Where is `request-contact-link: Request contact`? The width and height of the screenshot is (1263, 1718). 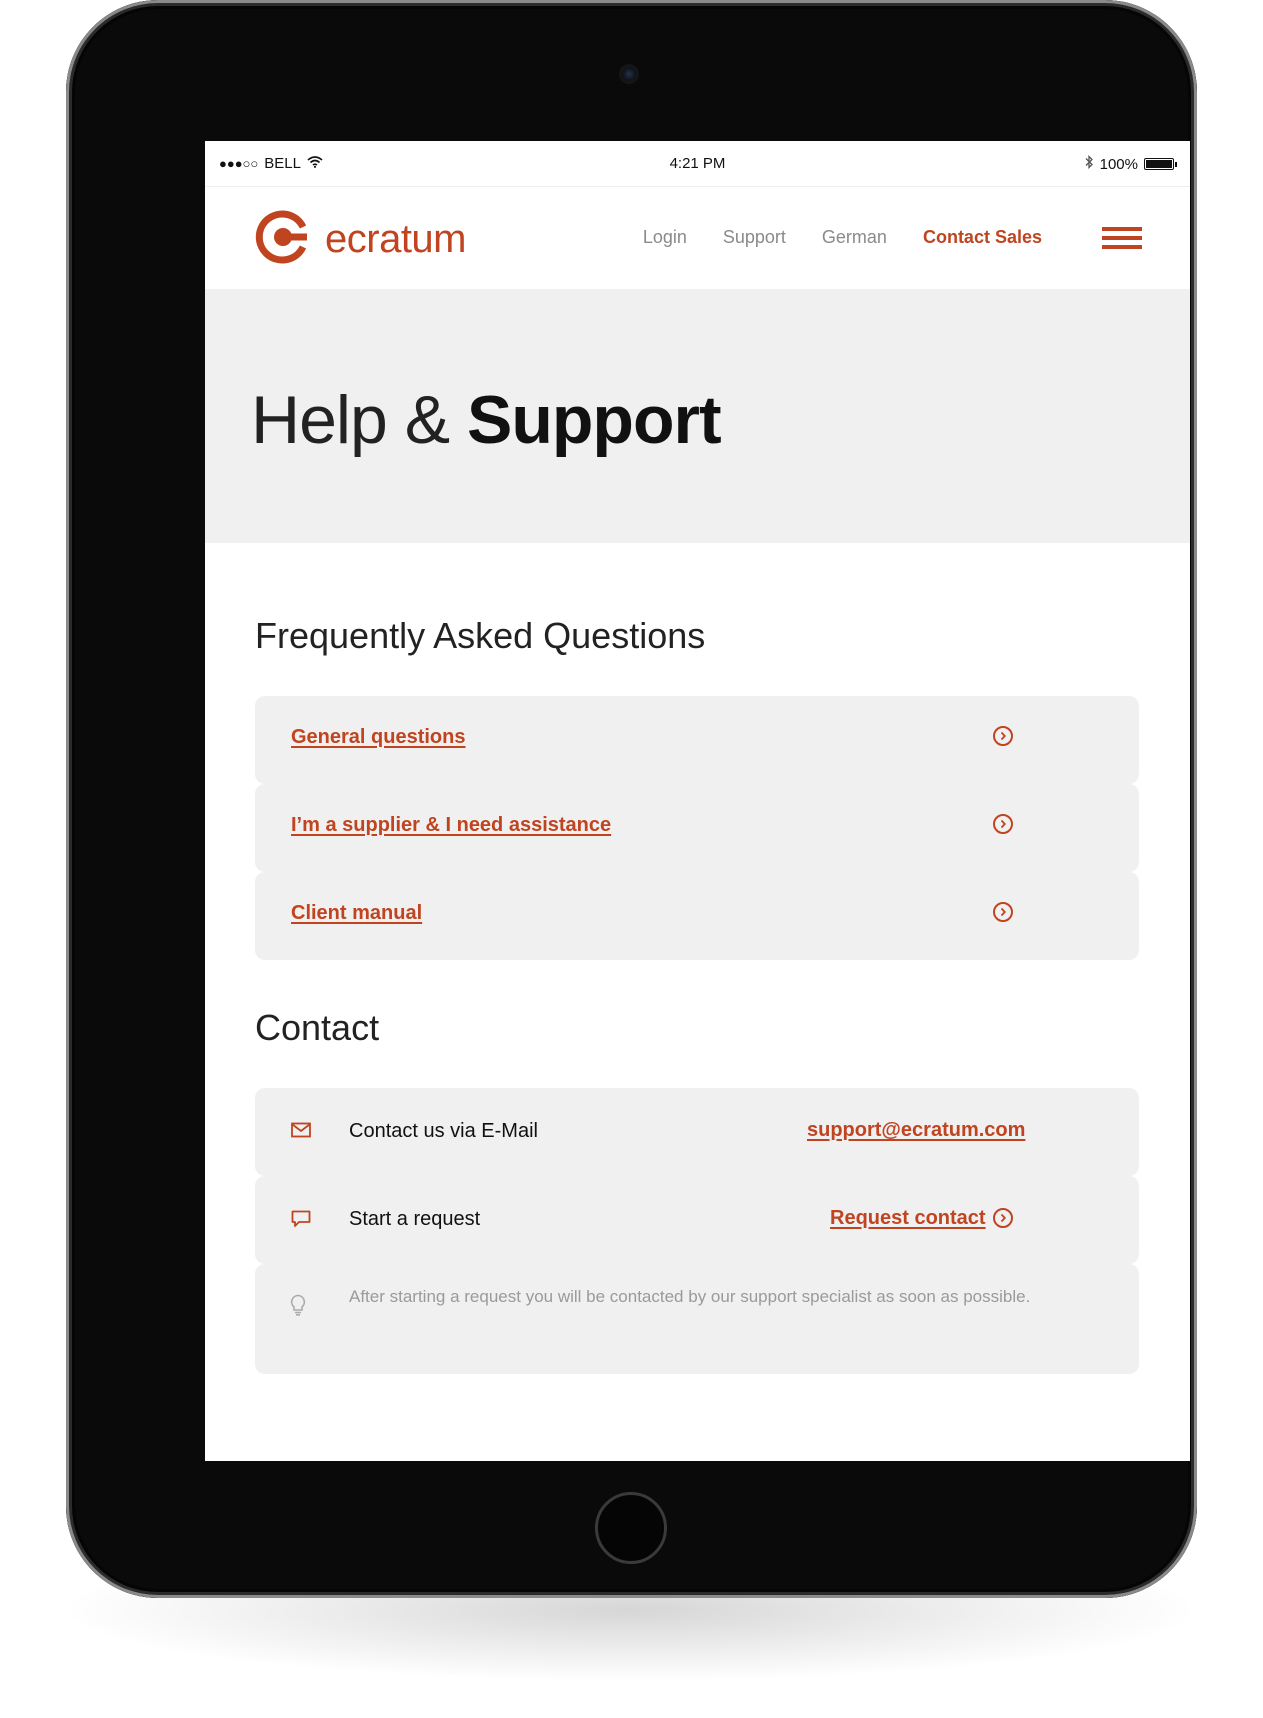 request-contact-link: Request contact is located at coordinates (908, 1218).